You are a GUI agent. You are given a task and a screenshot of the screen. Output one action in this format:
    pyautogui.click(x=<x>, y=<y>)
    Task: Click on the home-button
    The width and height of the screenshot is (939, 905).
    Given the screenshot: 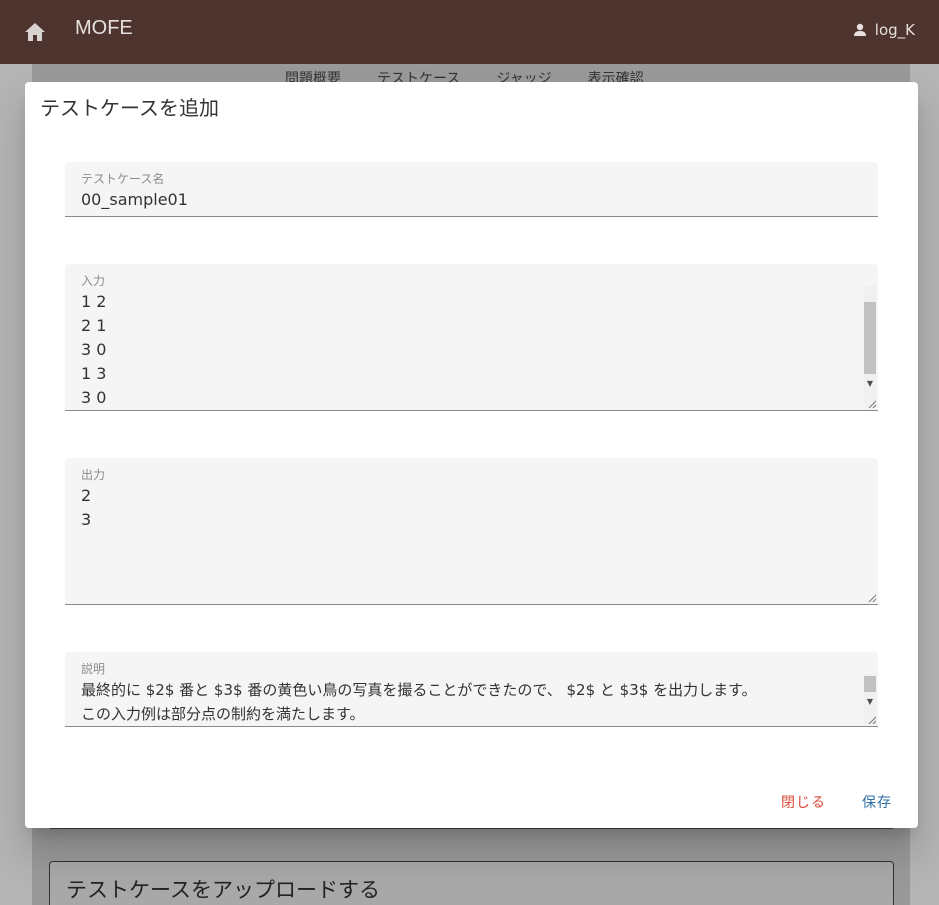 What is the action you would take?
    pyautogui.click(x=35, y=32)
    